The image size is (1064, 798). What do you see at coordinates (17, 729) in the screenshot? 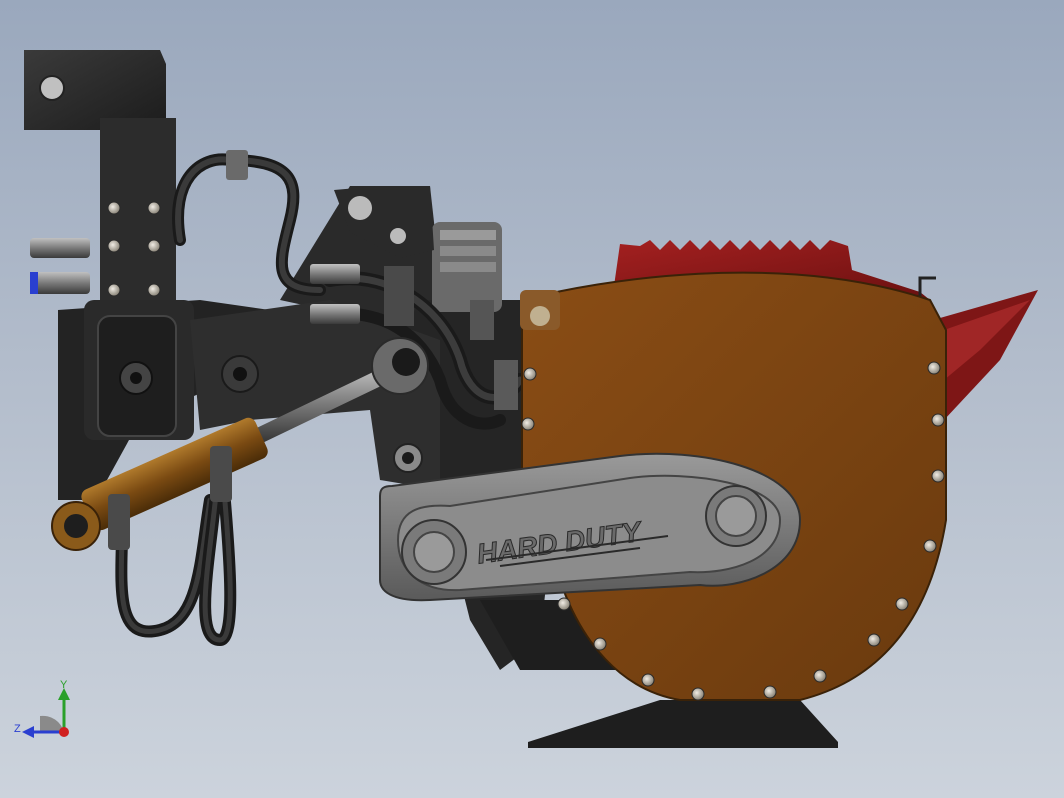
I see `z-axis-label: Z` at bounding box center [17, 729].